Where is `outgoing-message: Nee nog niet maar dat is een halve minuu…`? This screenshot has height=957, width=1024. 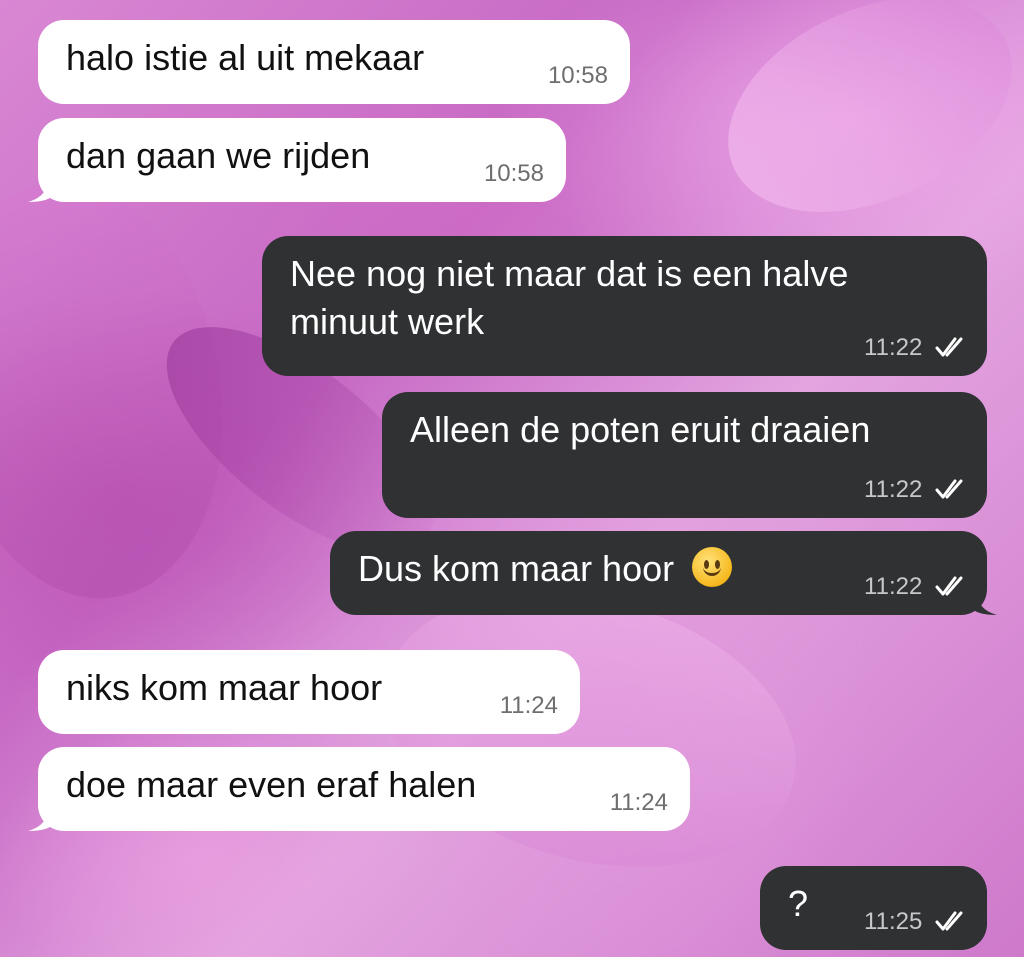 outgoing-message: Nee nog niet maar dat is een halve minuu… is located at coordinates (624, 306).